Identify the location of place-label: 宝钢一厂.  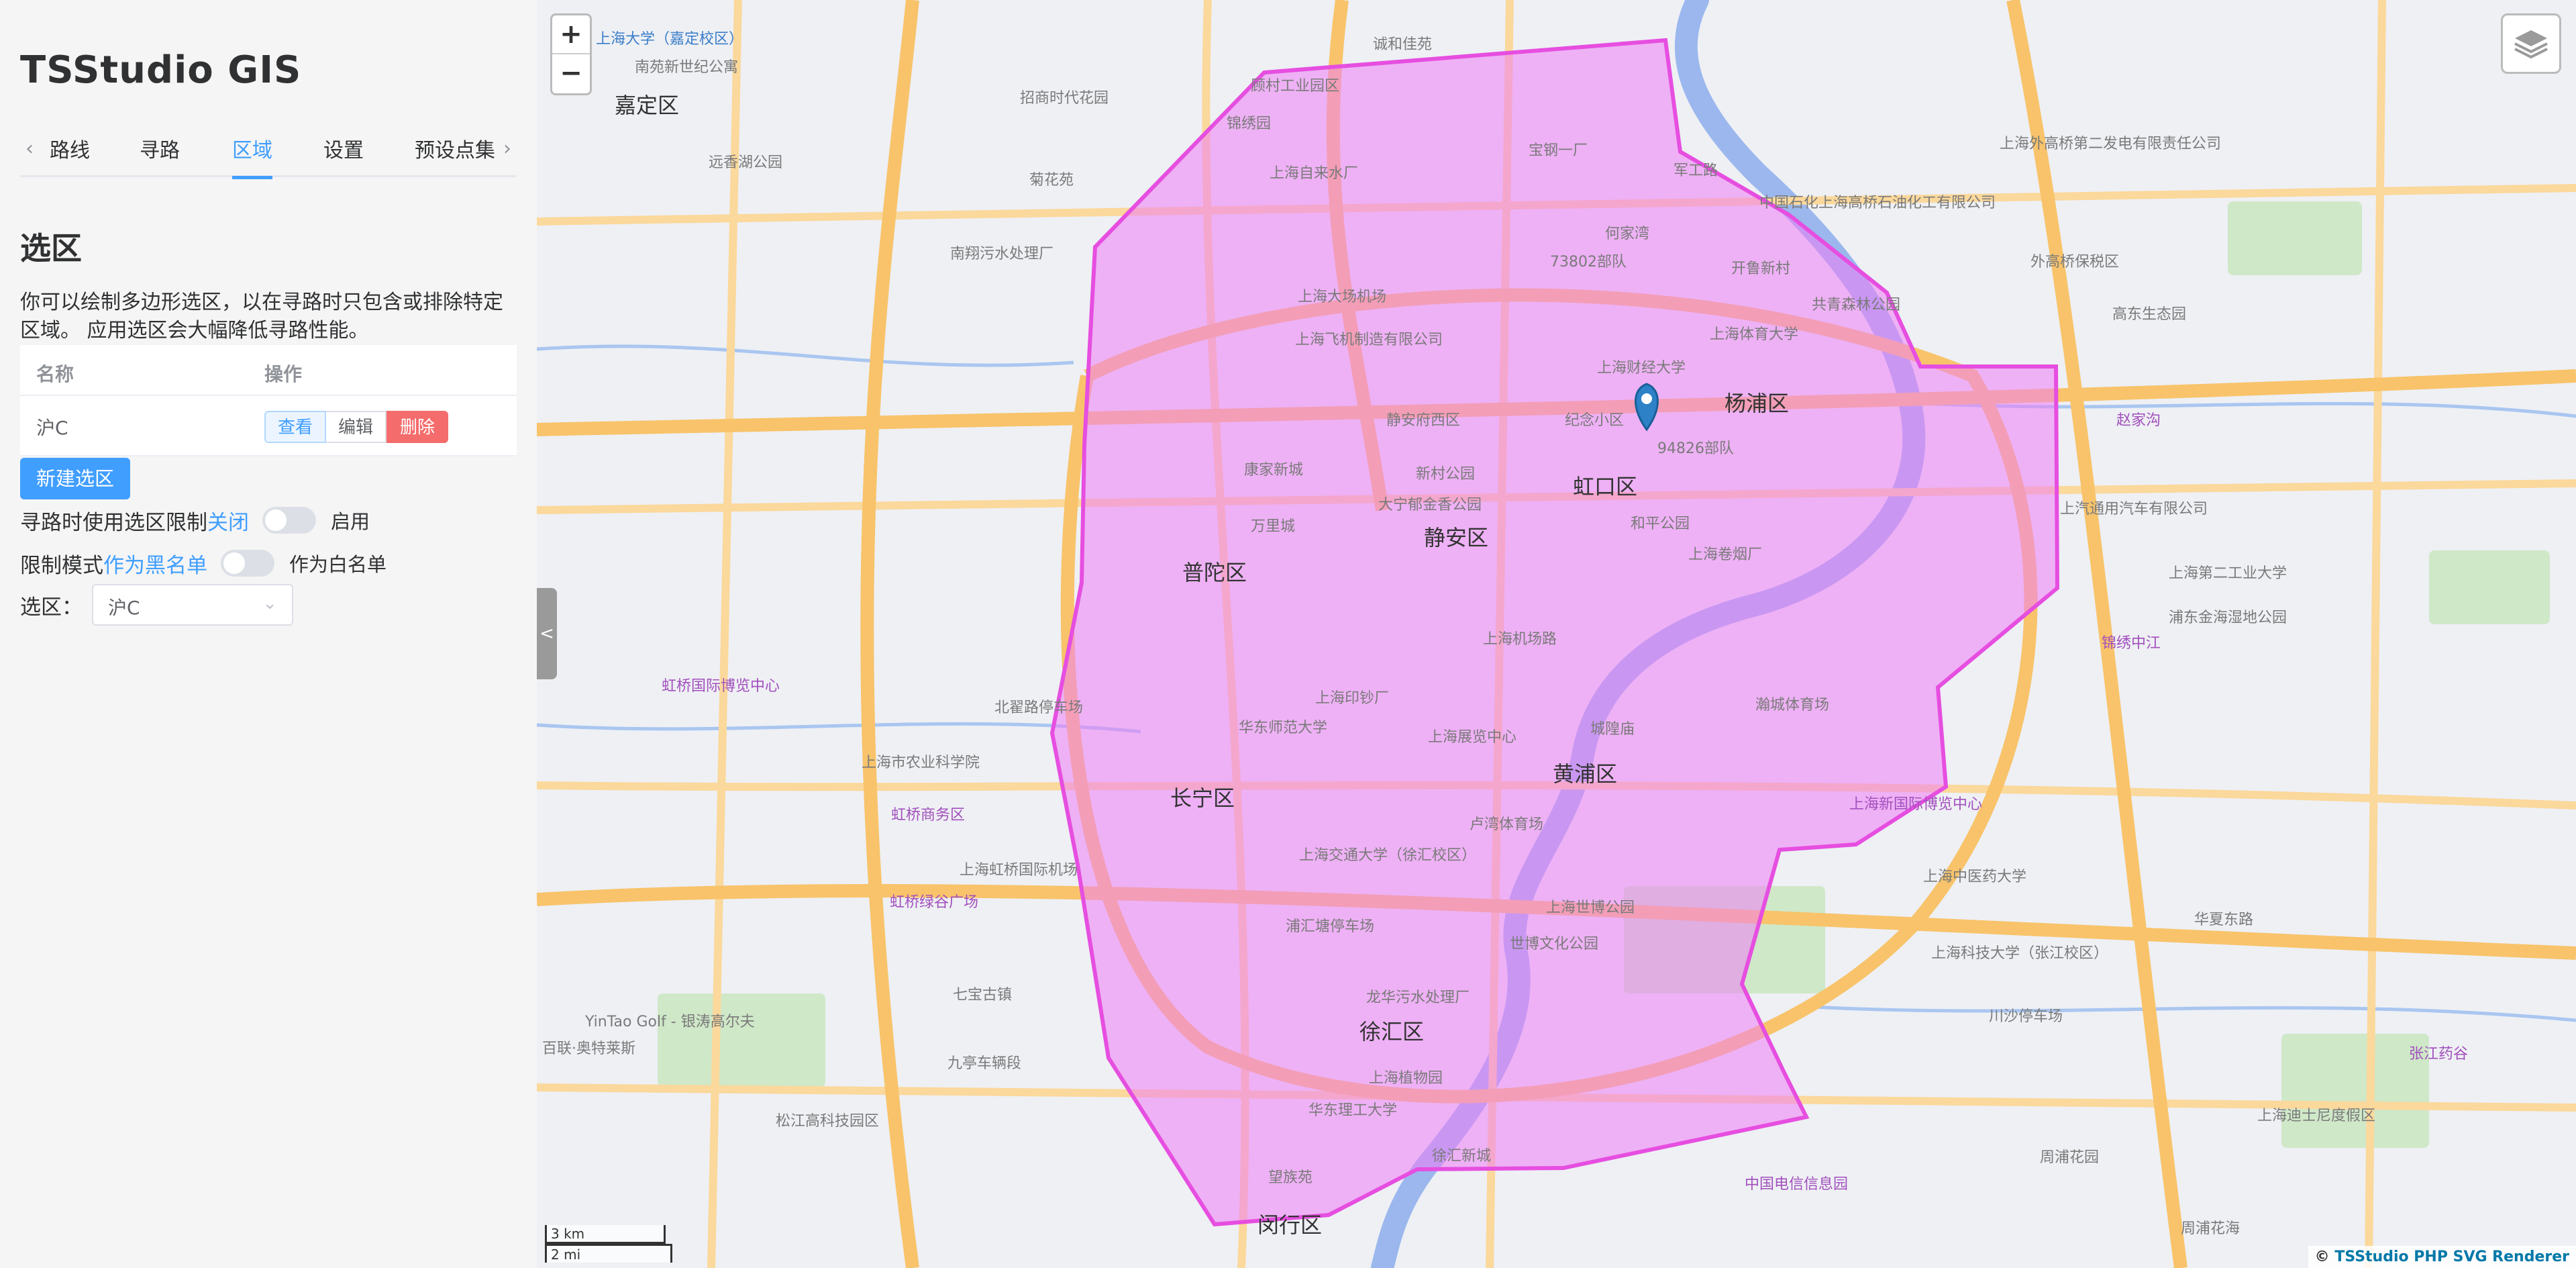
(1558, 150).